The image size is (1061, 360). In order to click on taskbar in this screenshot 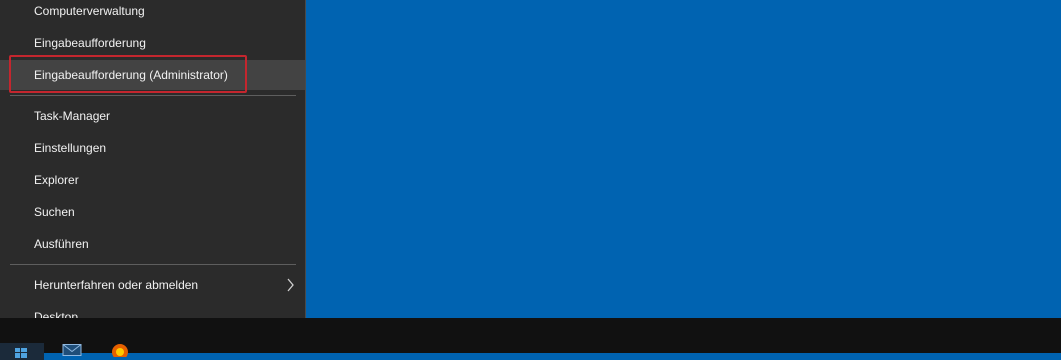, I will do `click(530, 339)`.